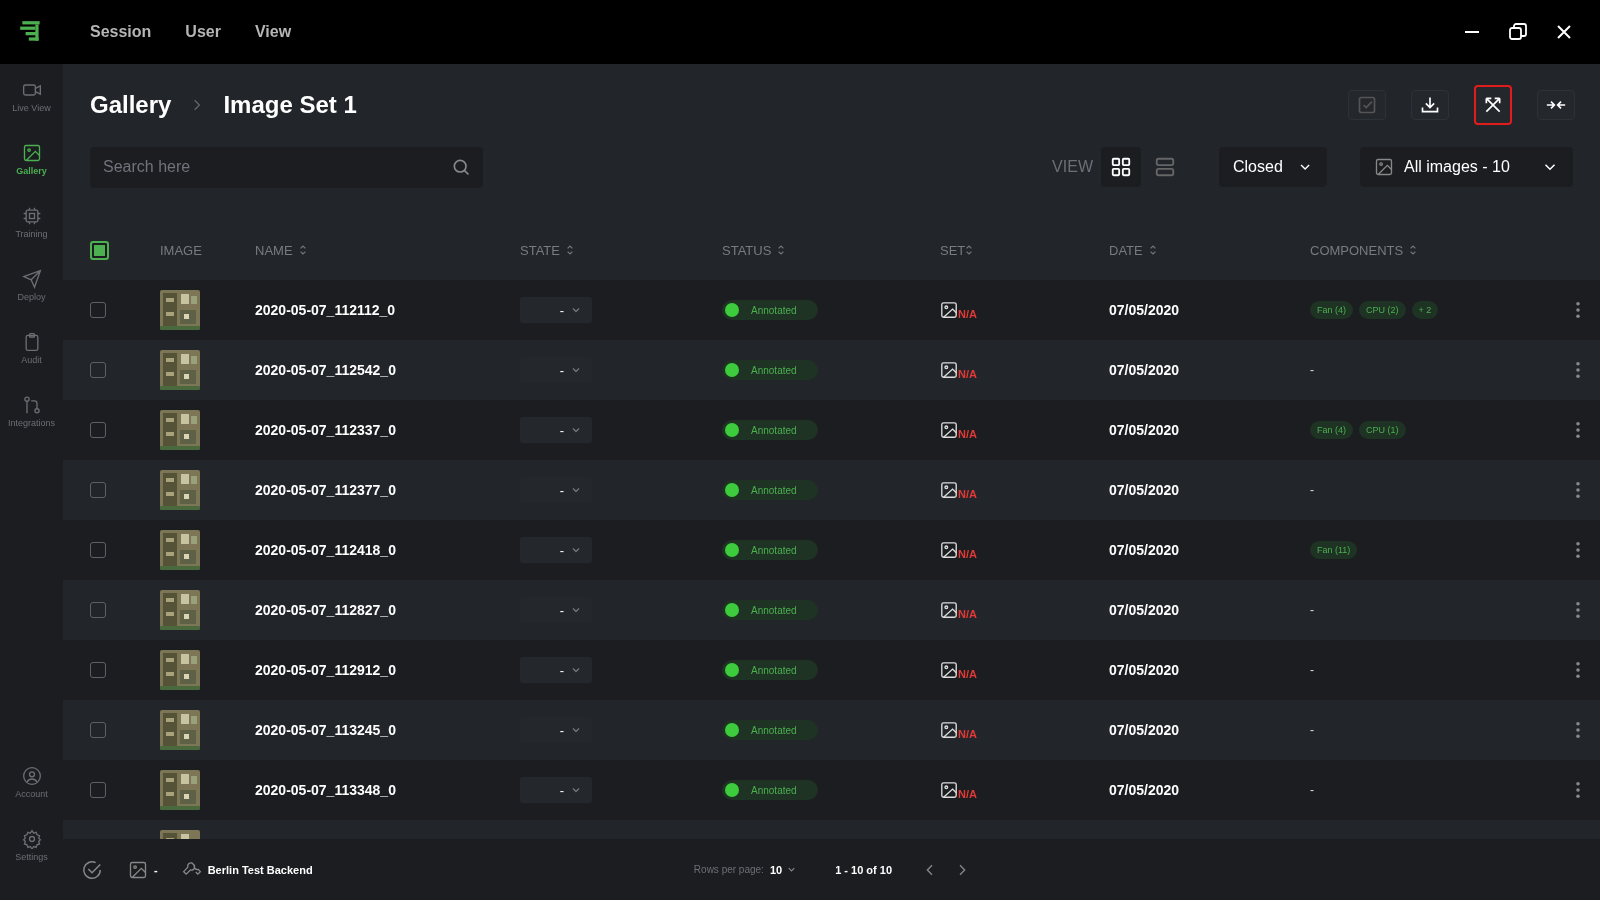 The image size is (1600, 900). I want to click on user-icon, so click(31, 776).